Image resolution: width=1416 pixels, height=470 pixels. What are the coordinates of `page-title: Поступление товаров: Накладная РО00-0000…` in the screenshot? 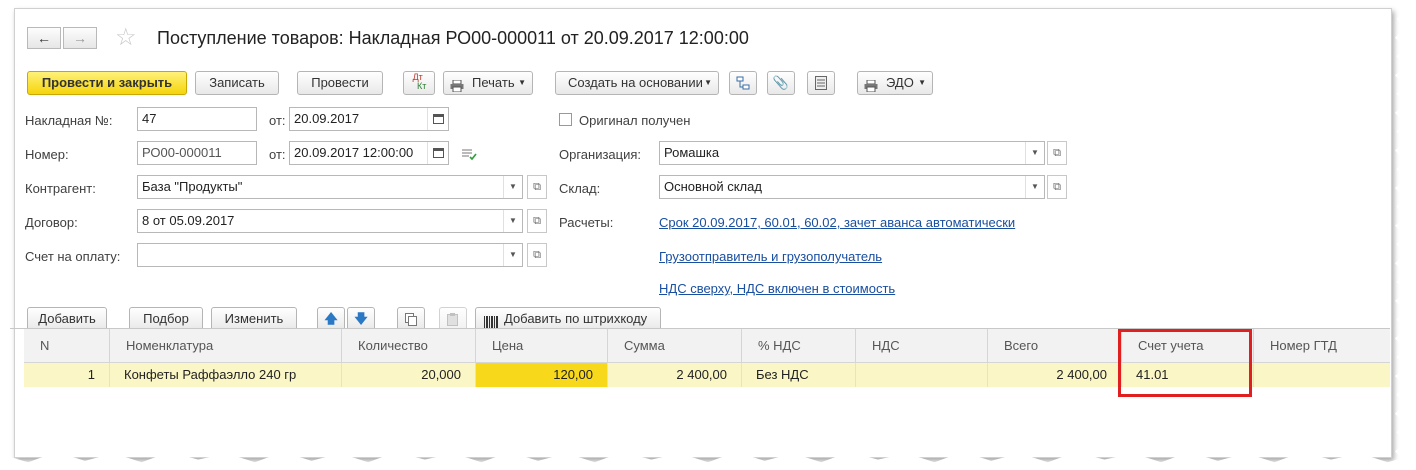 It's located at (453, 38).